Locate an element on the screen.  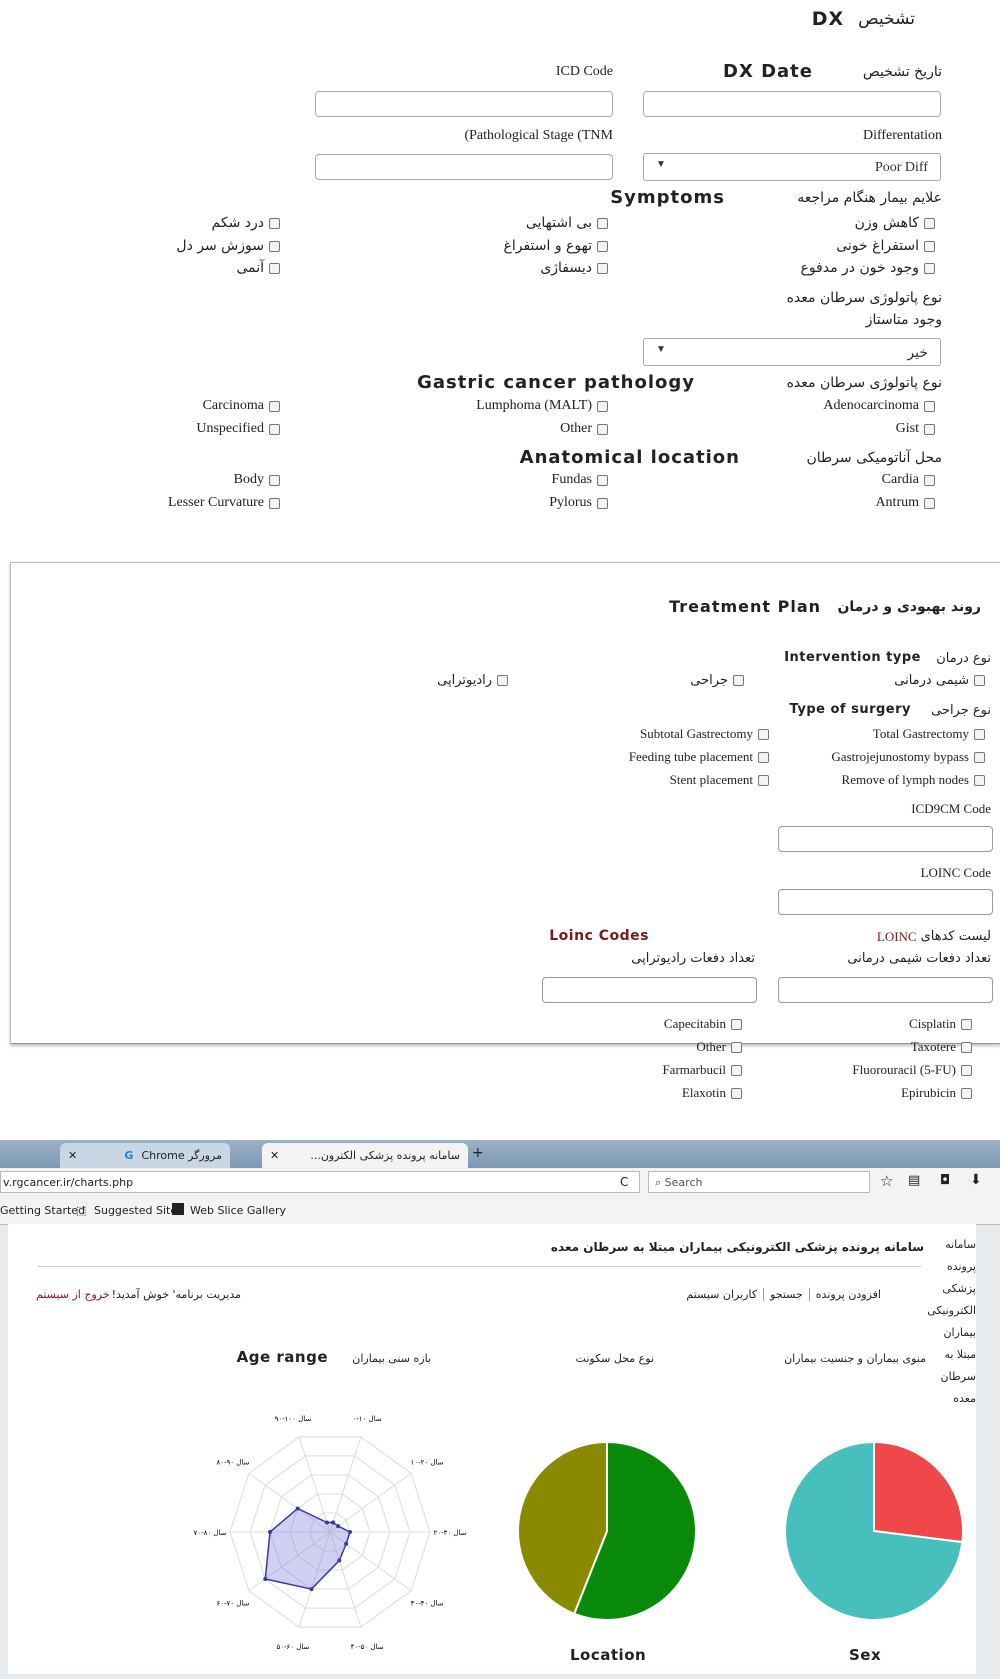
menu-users: کاربران سیستم is located at coordinates (725, 1294).